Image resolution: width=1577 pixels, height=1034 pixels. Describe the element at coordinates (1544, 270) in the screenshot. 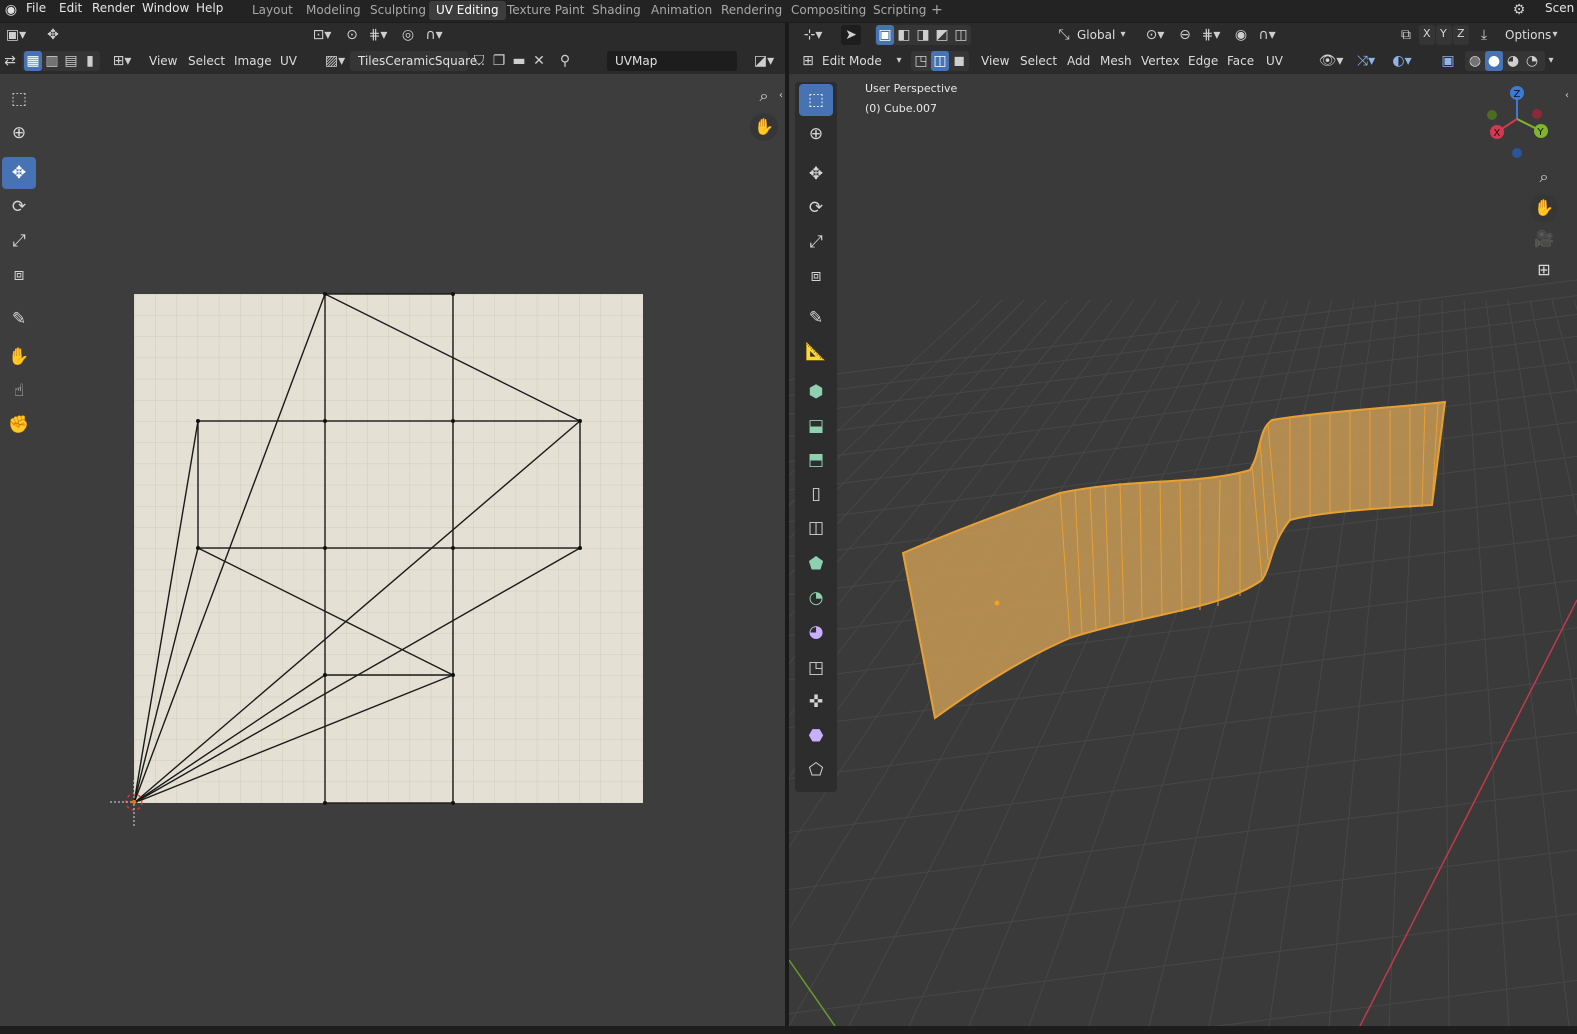

I see `ortho-toggle-icon: ⊞` at that location.